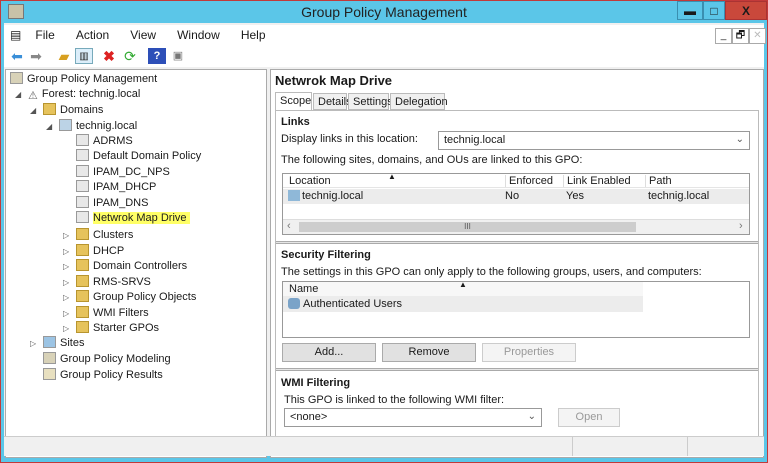 This screenshot has height=463, width=768. Describe the element at coordinates (589, 417) in the screenshot. I see `open-button: Open` at that location.